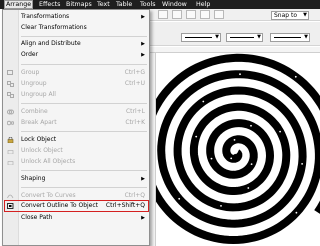 This screenshot has height=246, width=320. I want to click on menu-item-convert-outline-to-object: Convert Outline To Object Ctrl+Shift+Q, so click(76, 206).